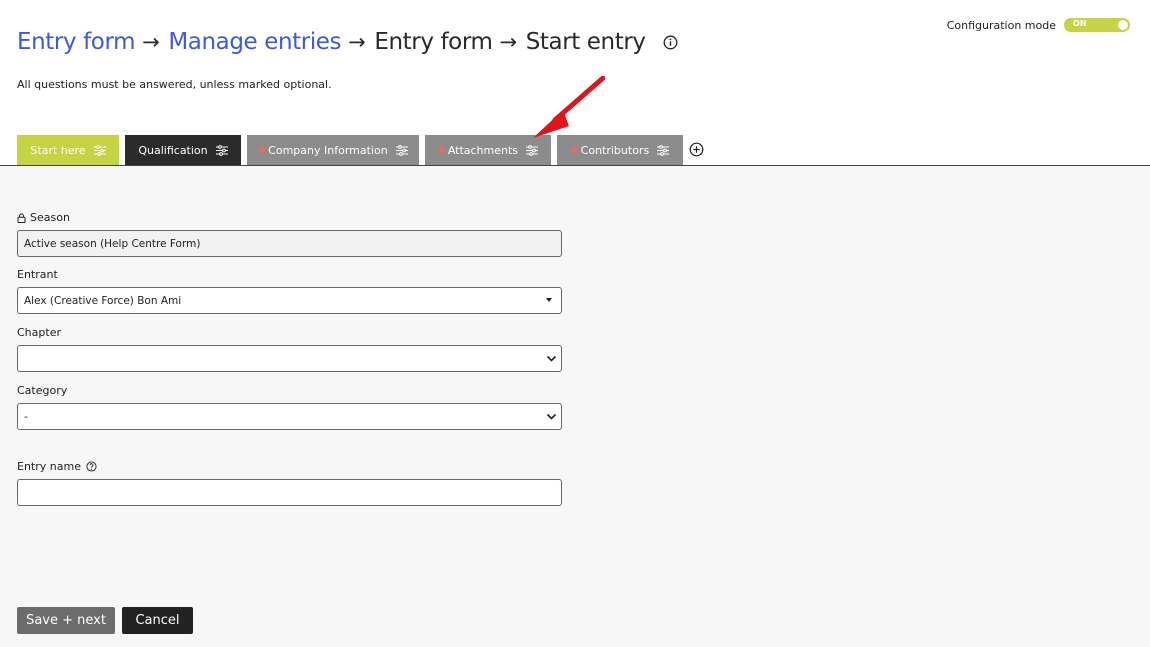 The width and height of the screenshot is (1150, 647). I want to click on breadcrumb-link-entry-form: Entry form, so click(76, 42).